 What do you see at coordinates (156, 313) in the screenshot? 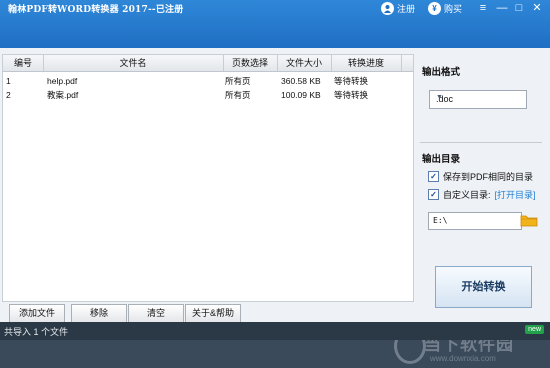
I see `clear-button: 清空` at bounding box center [156, 313].